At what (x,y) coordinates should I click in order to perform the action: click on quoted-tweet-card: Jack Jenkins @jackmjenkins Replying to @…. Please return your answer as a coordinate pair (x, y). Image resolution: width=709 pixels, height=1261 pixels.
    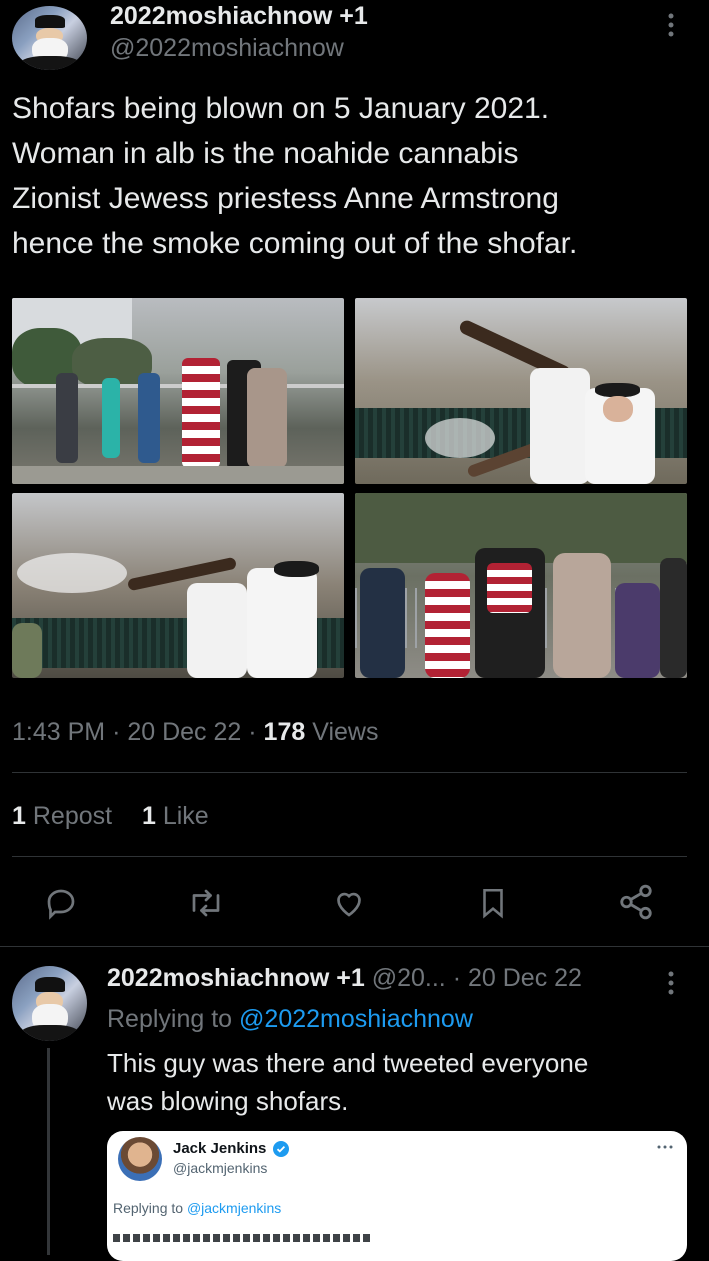
    Looking at the image, I should click on (397, 1196).